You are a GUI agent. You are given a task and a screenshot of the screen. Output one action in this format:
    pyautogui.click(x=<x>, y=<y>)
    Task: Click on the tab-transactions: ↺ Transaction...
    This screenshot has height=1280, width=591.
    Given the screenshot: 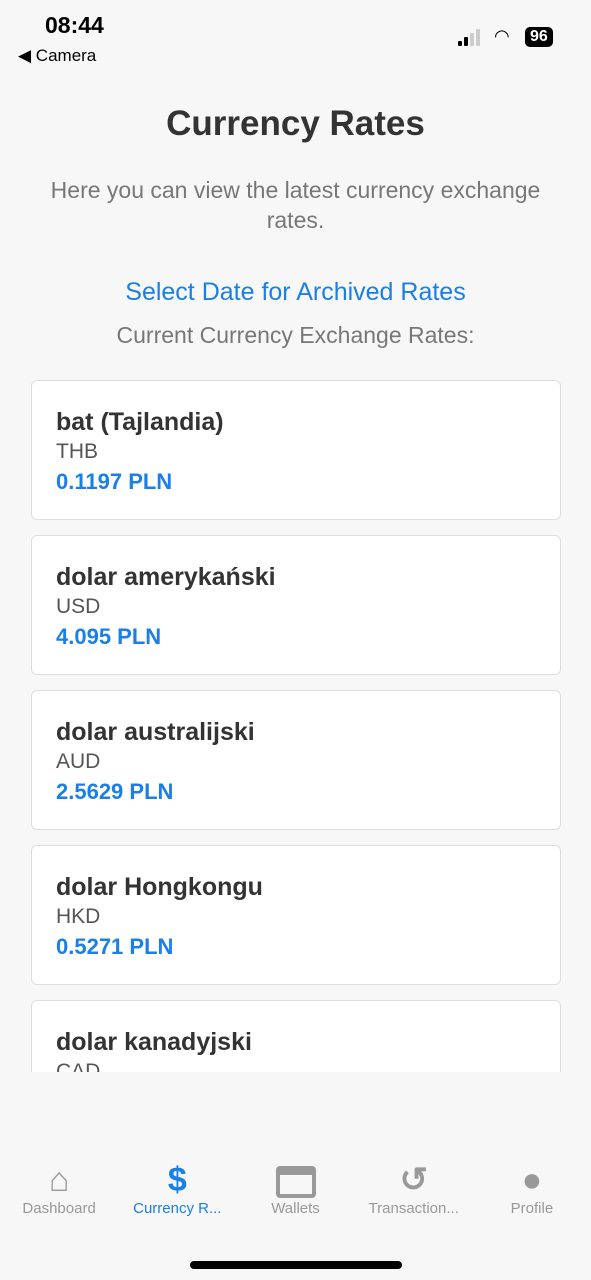 What is the action you would take?
    pyautogui.click(x=414, y=1188)
    